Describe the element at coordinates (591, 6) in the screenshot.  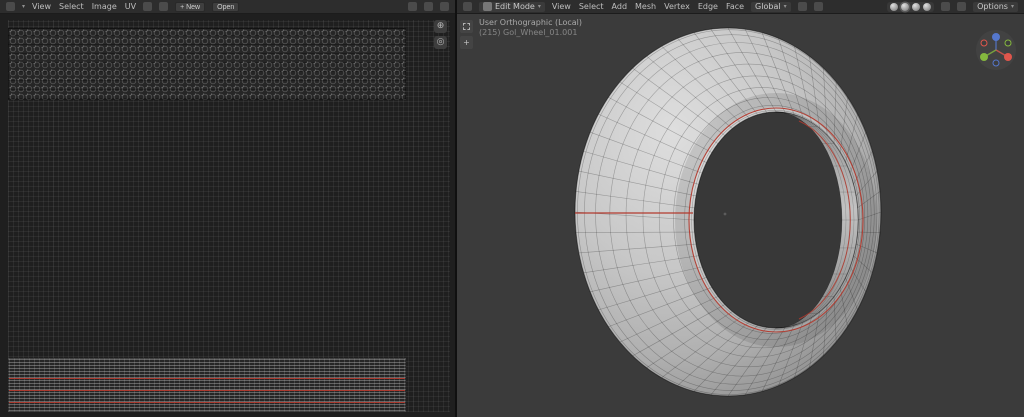
I see `viewport-menu-select: Select` at that location.